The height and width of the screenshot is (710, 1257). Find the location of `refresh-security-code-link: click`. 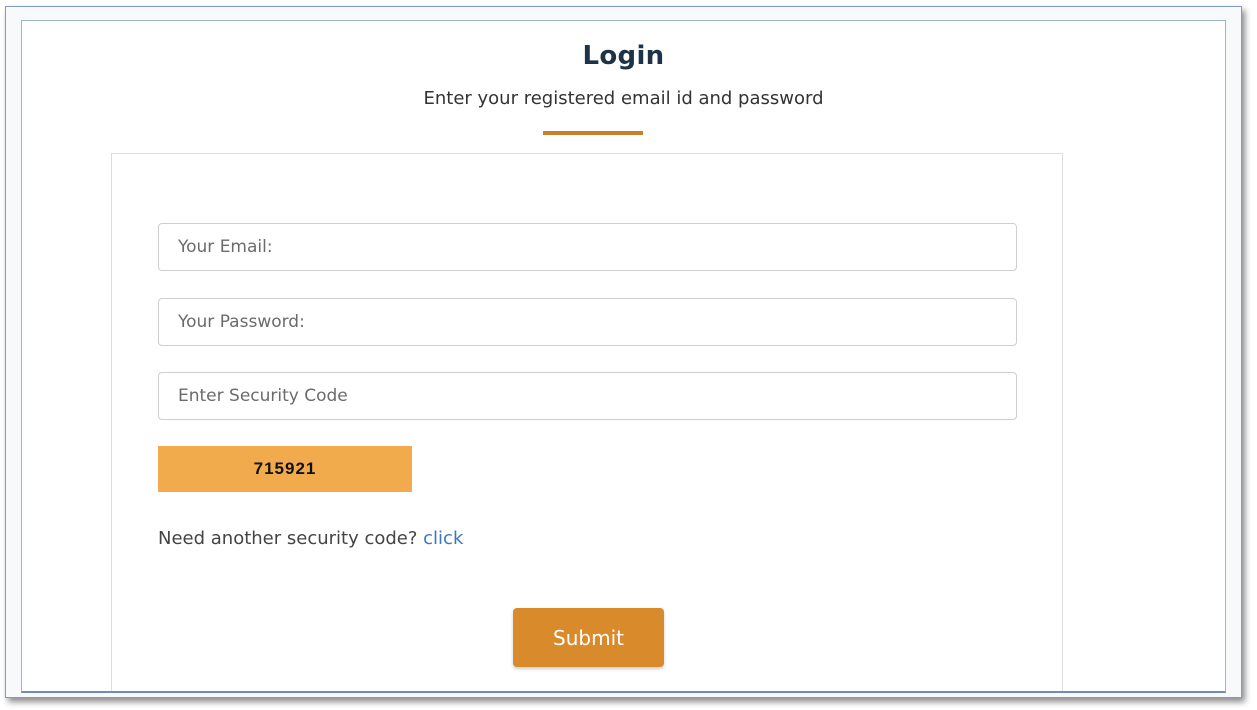

refresh-security-code-link: click is located at coordinates (443, 538).